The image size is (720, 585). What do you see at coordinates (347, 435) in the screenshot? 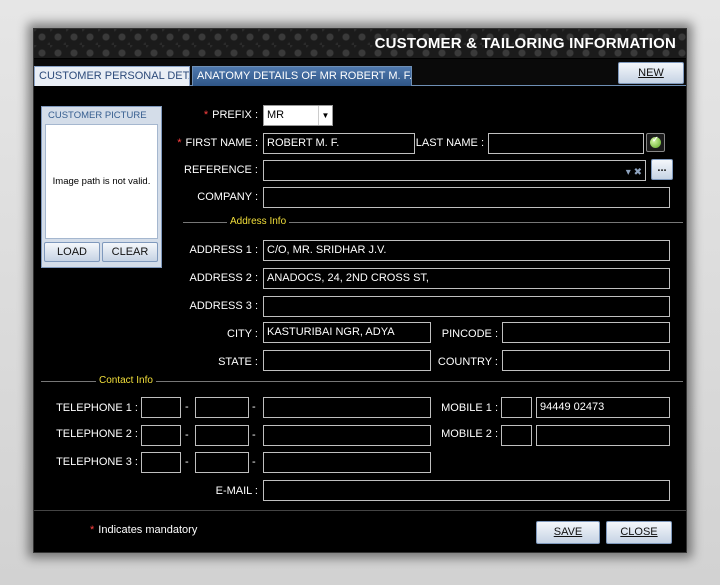
I see `telephone2-number` at bounding box center [347, 435].